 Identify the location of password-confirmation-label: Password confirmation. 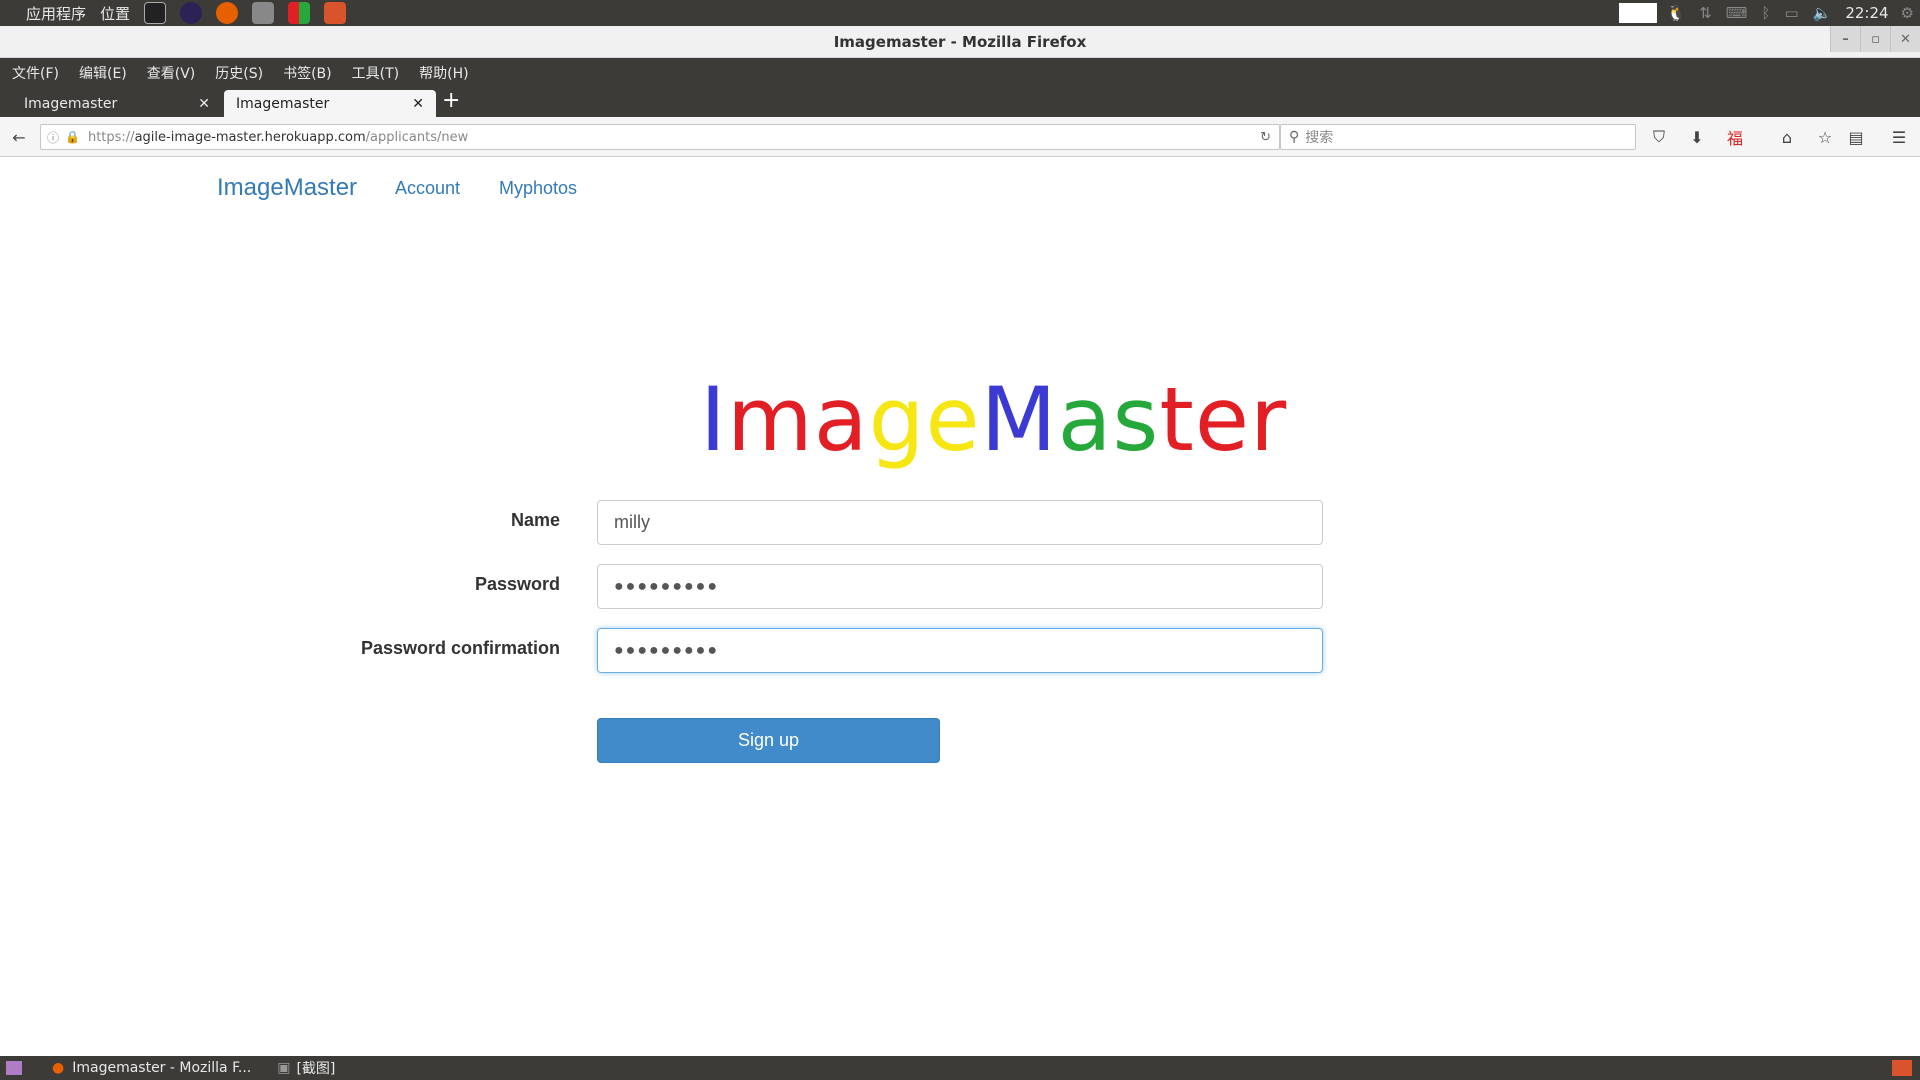
(460, 648).